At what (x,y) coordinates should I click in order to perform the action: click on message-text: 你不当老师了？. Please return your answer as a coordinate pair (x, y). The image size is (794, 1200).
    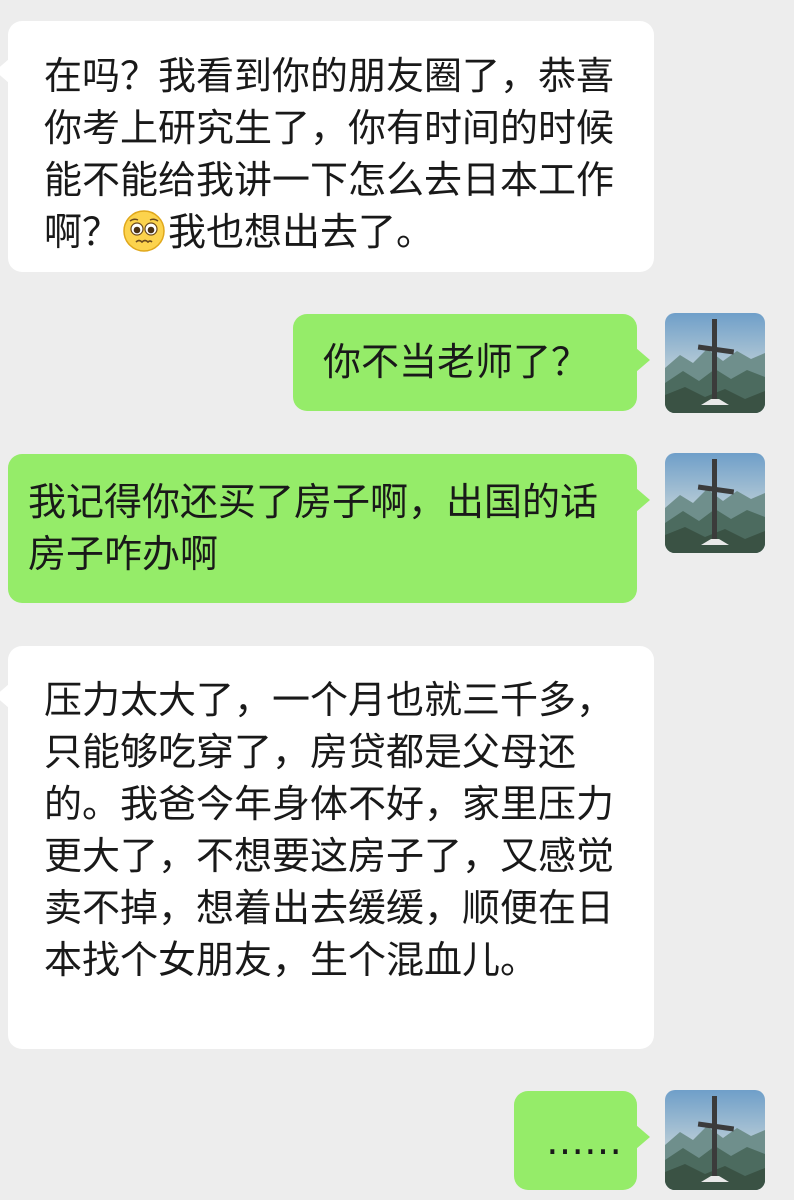
    Looking at the image, I should click on (456, 362).